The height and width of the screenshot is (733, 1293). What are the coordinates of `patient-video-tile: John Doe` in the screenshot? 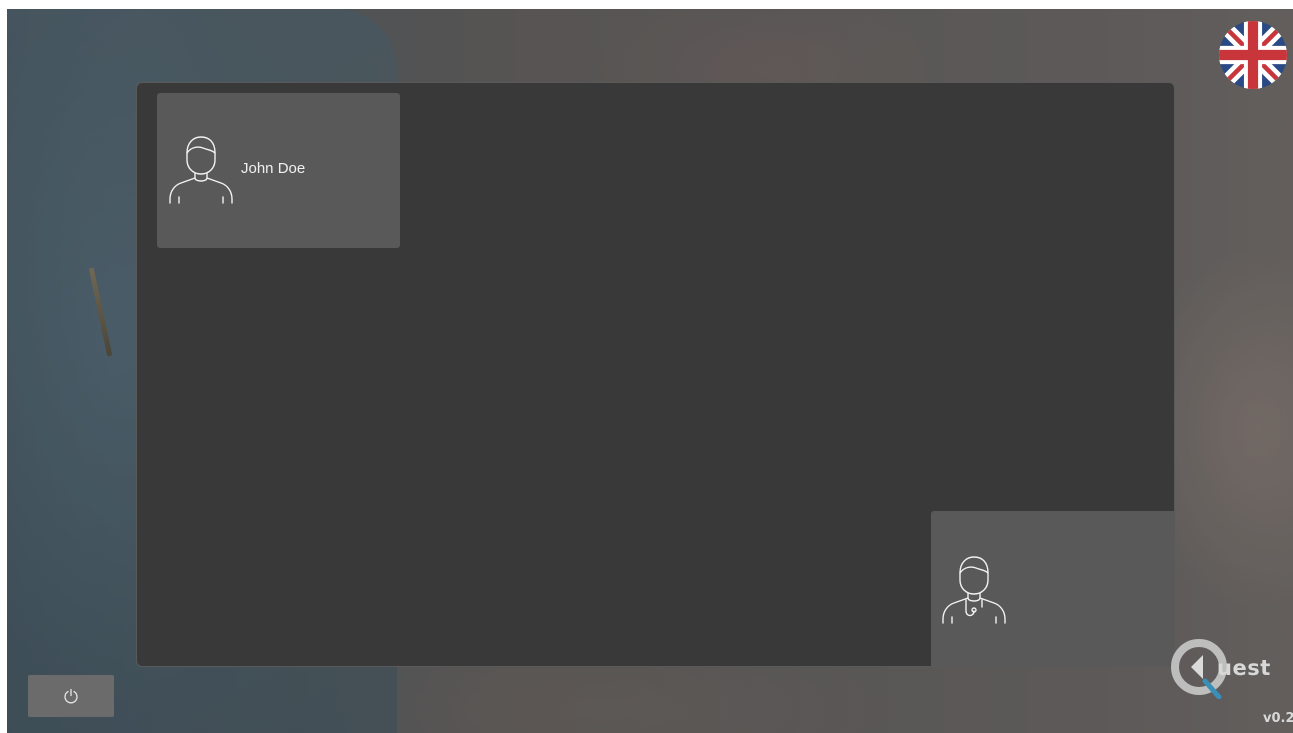 It's located at (278, 170).